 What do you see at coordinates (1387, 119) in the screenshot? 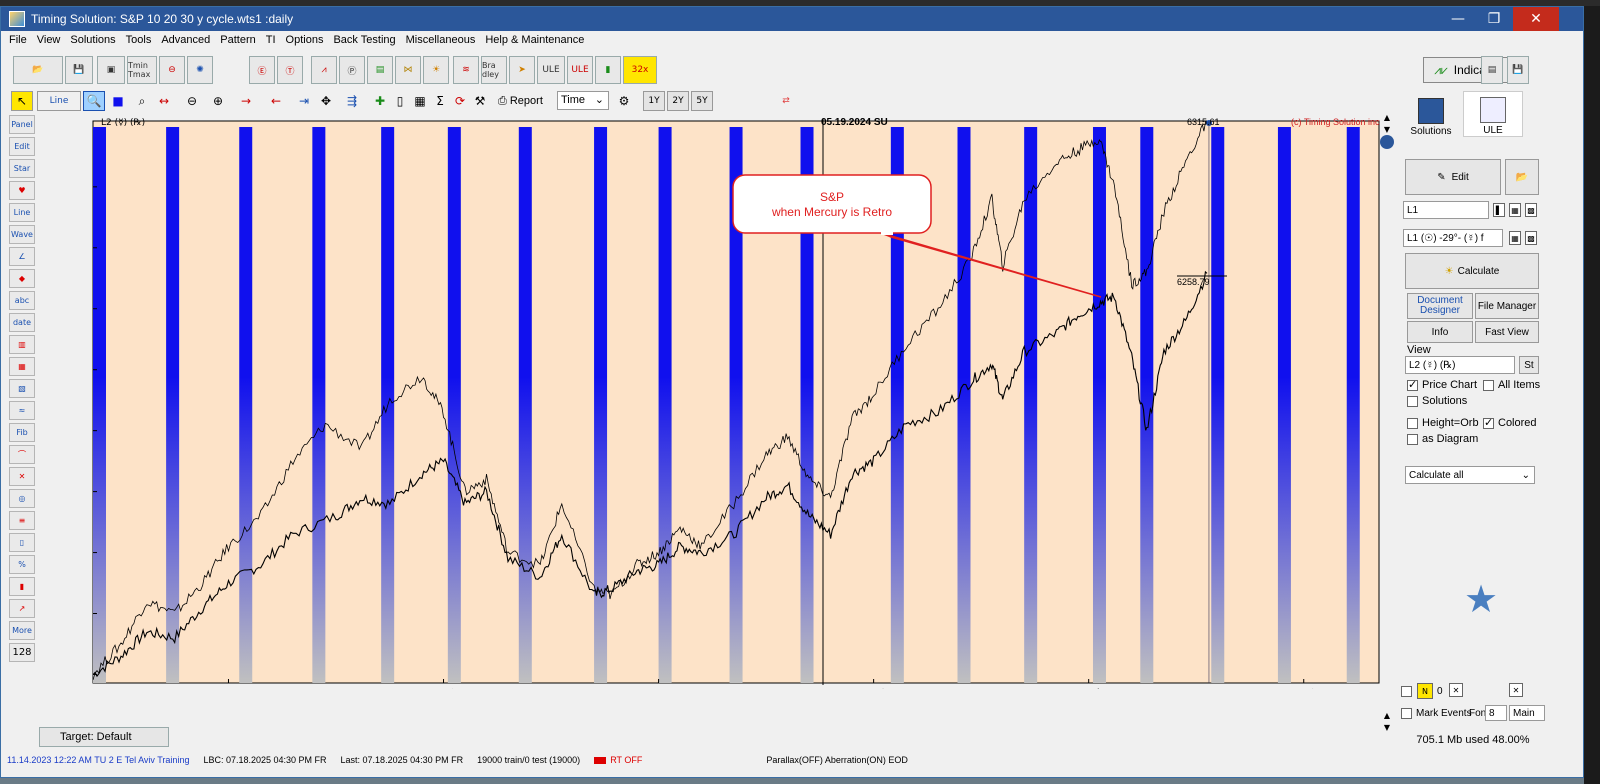
I see `scroll-up-icon: ▲` at bounding box center [1387, 119].